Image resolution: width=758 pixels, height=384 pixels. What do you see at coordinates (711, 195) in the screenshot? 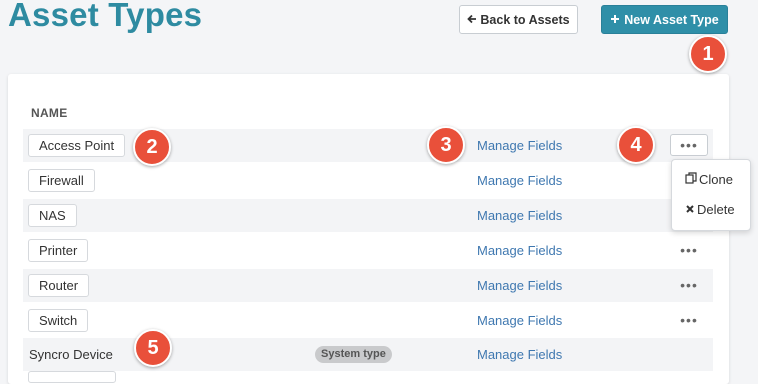
I see `row-actions-menu: Clone Delete` at bounding box center [711, 195].